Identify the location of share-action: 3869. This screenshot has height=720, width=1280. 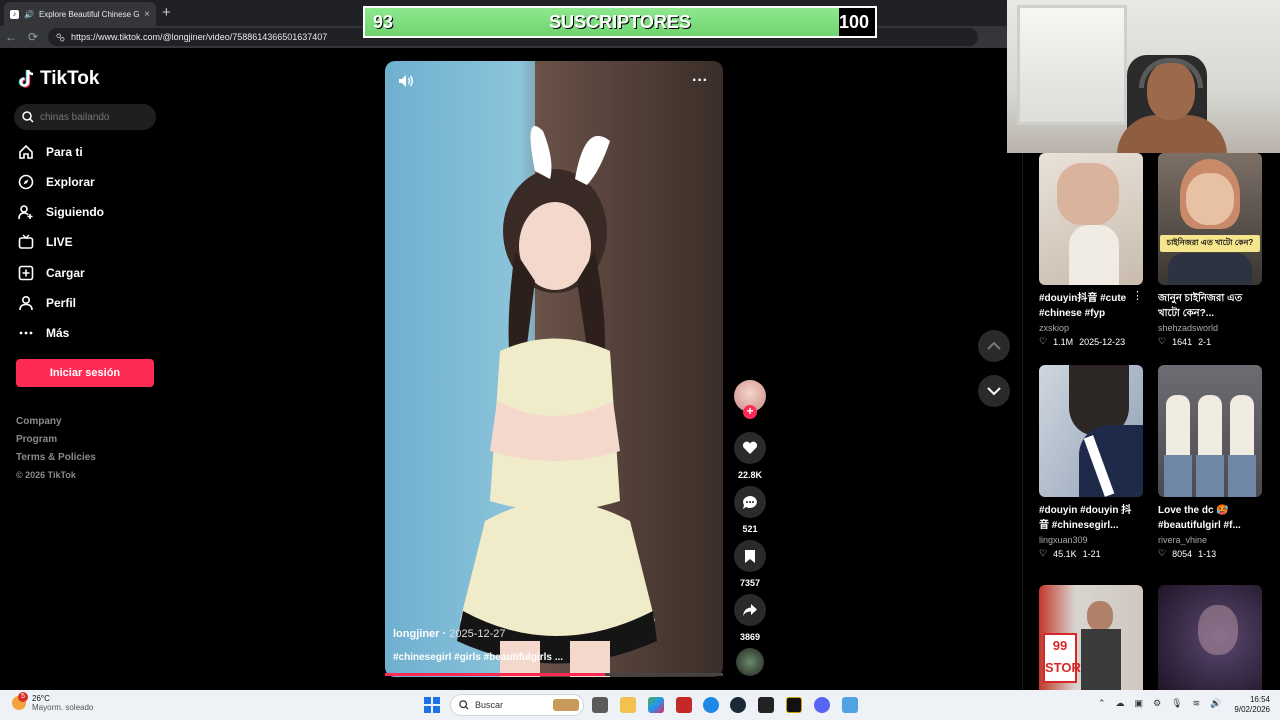
(750, 618).